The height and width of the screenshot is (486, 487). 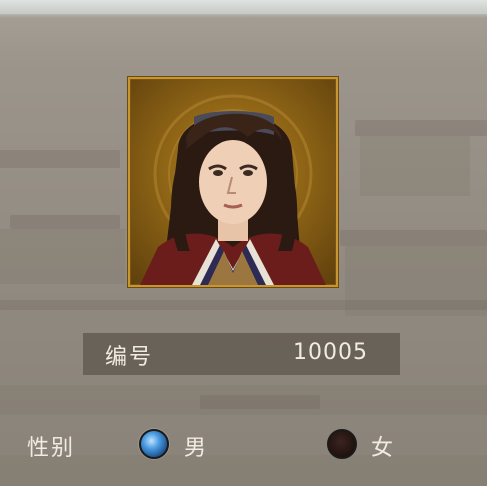 I want to click on gender-male-radio, so click(x=154, y=444).